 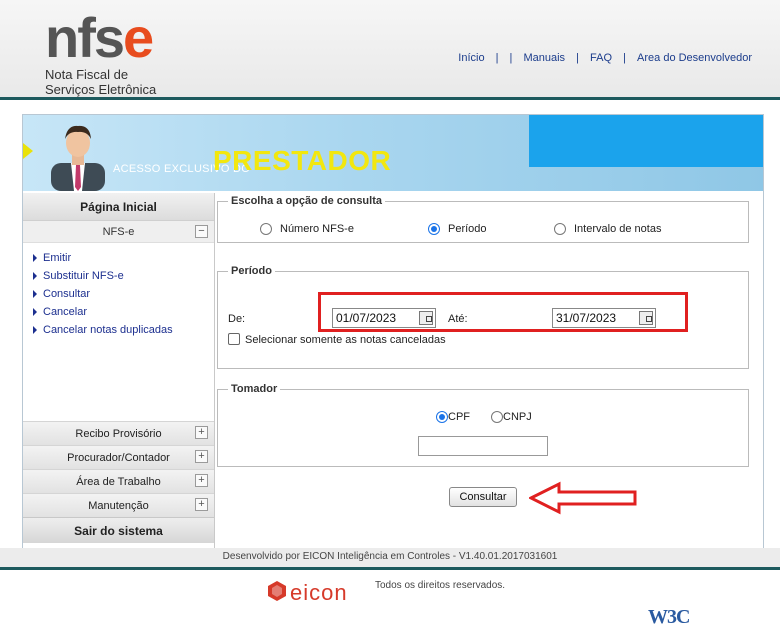 I want to click on option-cpf: CPF, so click(x=453, y=417).